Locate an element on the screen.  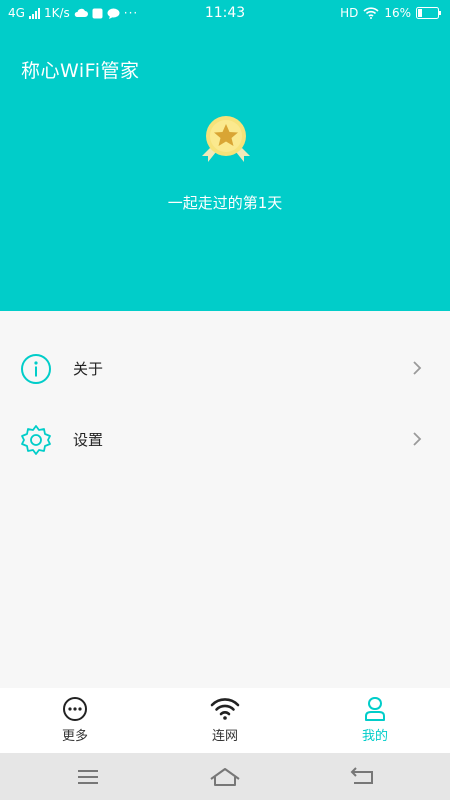
status-bar: 4G 1K/s ··· 11:43 HD 16% is located at coordinates (225, 14).